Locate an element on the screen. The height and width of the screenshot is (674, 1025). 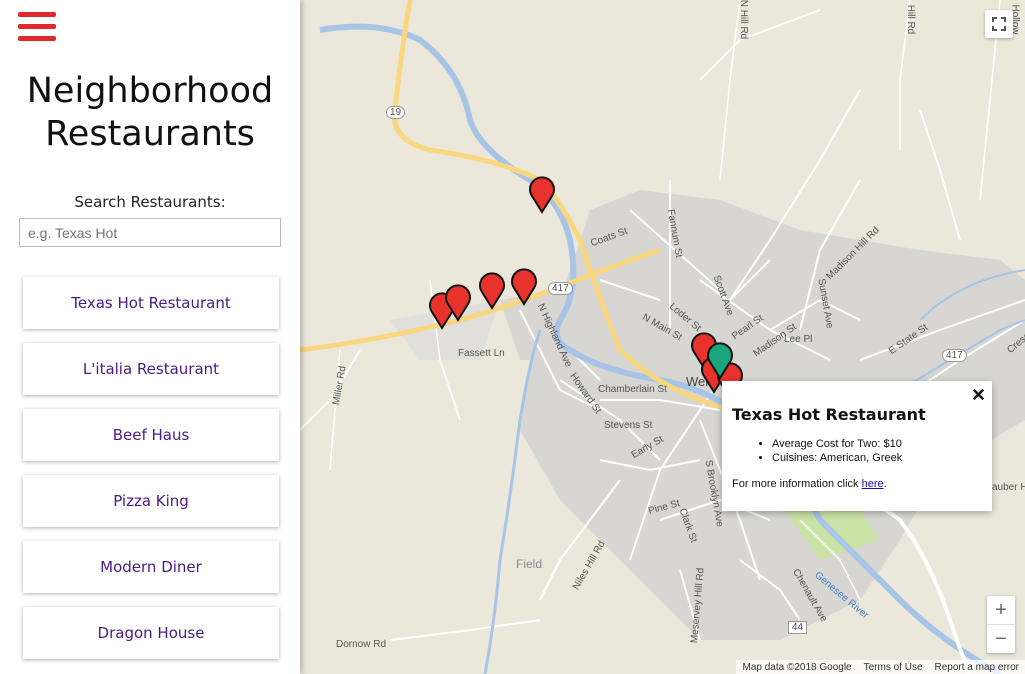
route-44-shield: 44 is located at coordinates (798, 627).